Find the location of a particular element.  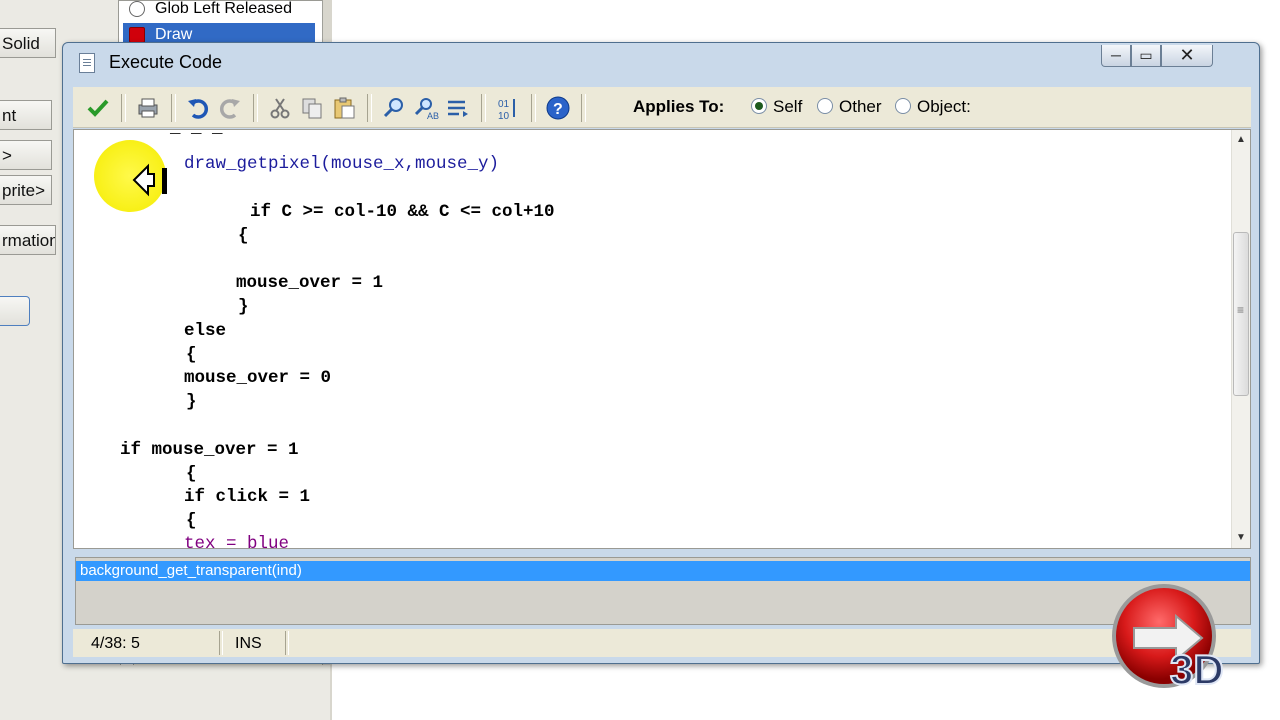

background-bottom-area is located at coordinates (225, 692).